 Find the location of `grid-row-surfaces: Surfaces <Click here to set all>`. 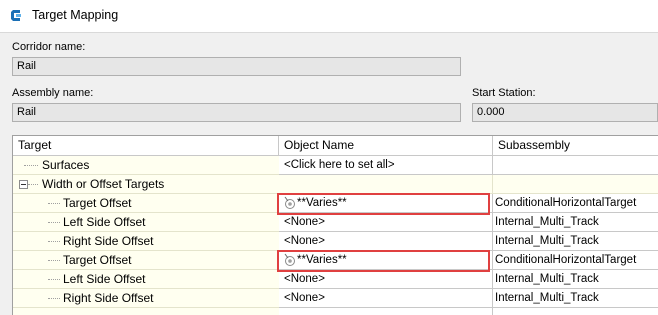

grid-row-surfaces: Surfaces <Click here to set all> is located at coordinates (335, 165).